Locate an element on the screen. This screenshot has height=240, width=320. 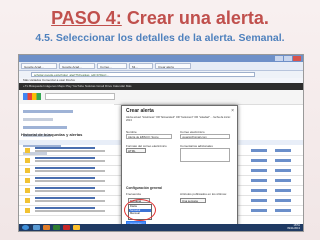
email-field: usuario@gmail.com is located at coordinates (205, 136).